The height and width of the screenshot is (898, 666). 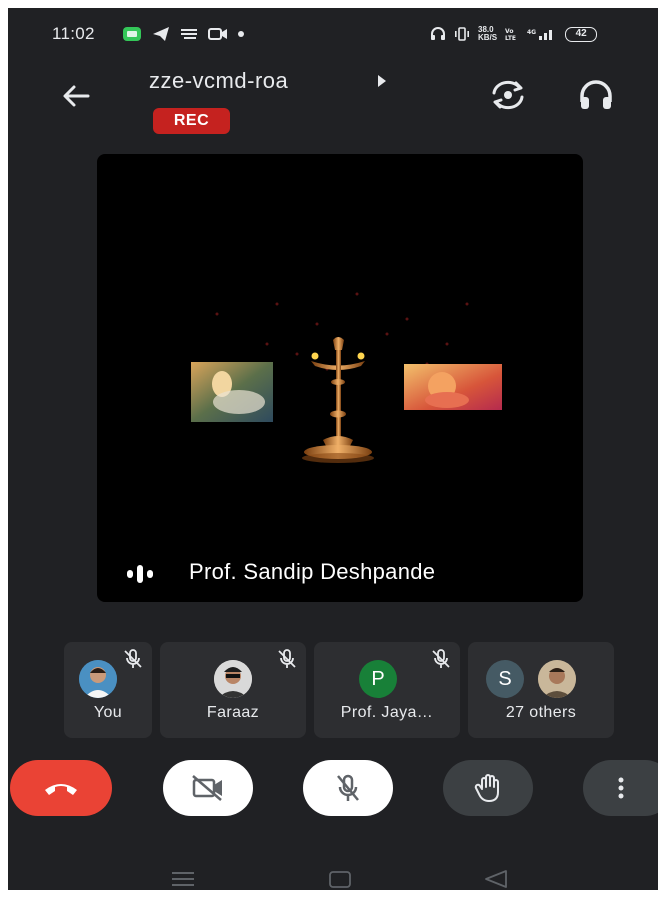 What do you see at coordinates (217, 34) in the screenshot?
I see `video-record-icon` at bounding box center [217, 34].